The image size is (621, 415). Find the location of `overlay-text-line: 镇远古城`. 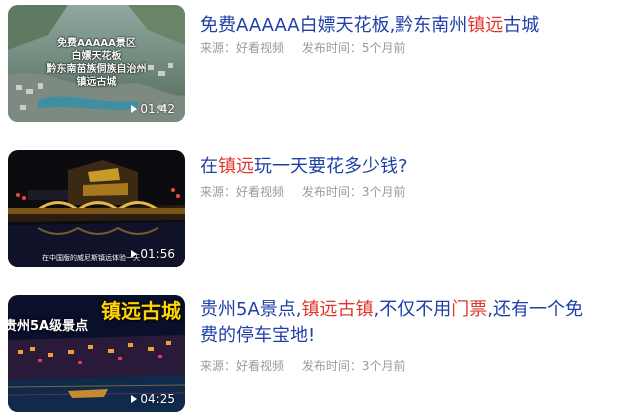

overlay-text-line: 镇远古城 is located at coordinates (96, 82).